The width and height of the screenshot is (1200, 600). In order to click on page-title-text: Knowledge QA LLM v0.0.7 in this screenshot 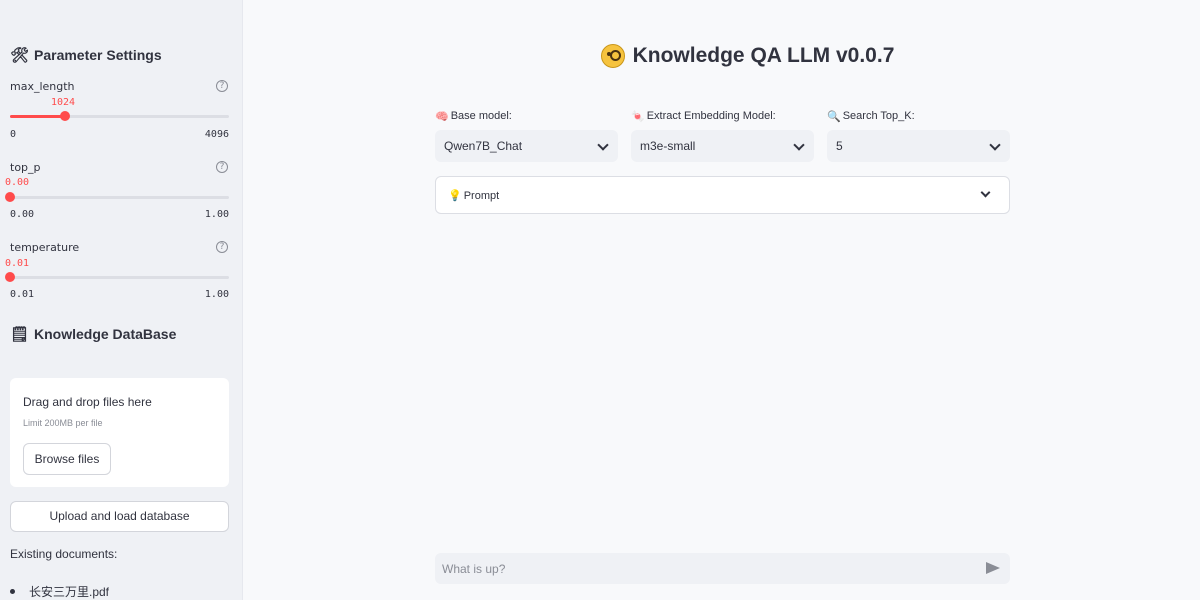, I will do `click(763, 55)`.